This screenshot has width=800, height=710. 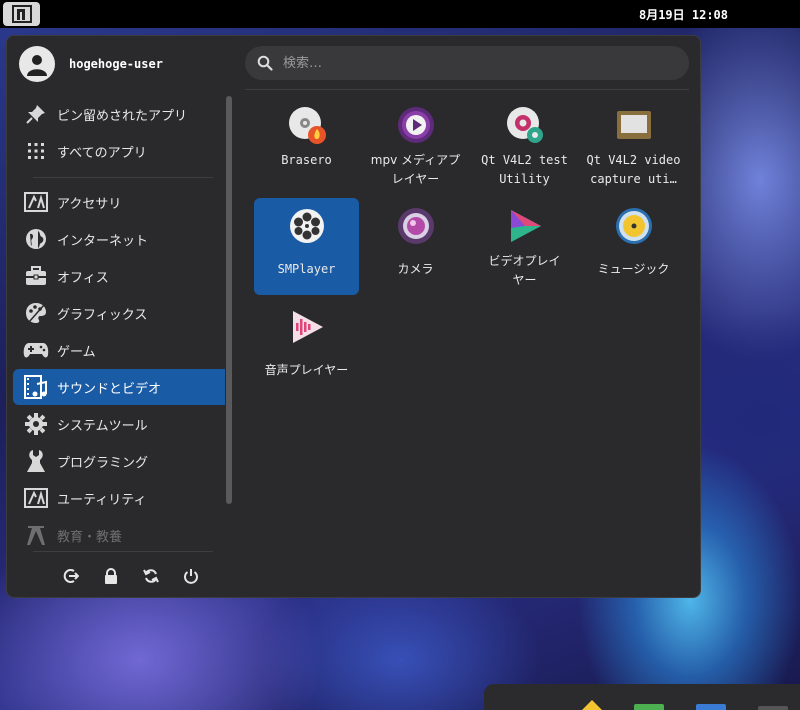 I want to click on app-music: ミュージック, so click(x=633, y=246).